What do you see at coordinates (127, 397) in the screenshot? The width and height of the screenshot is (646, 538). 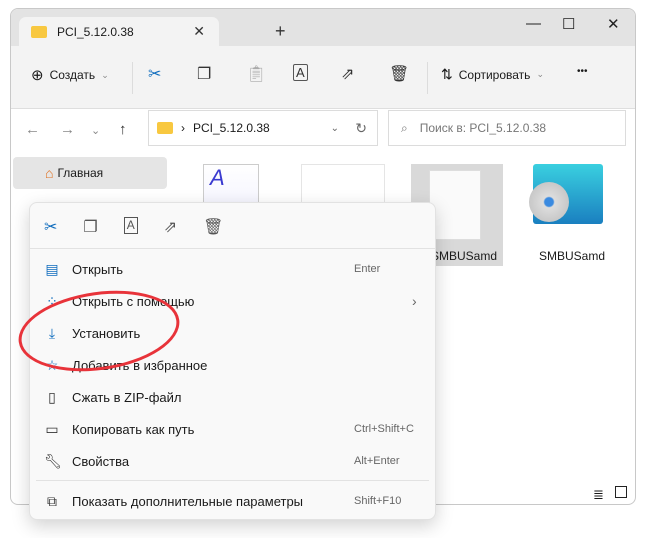 I see `menu-label: Сжать в ZIP-файл` at bounding box center [127, 397].